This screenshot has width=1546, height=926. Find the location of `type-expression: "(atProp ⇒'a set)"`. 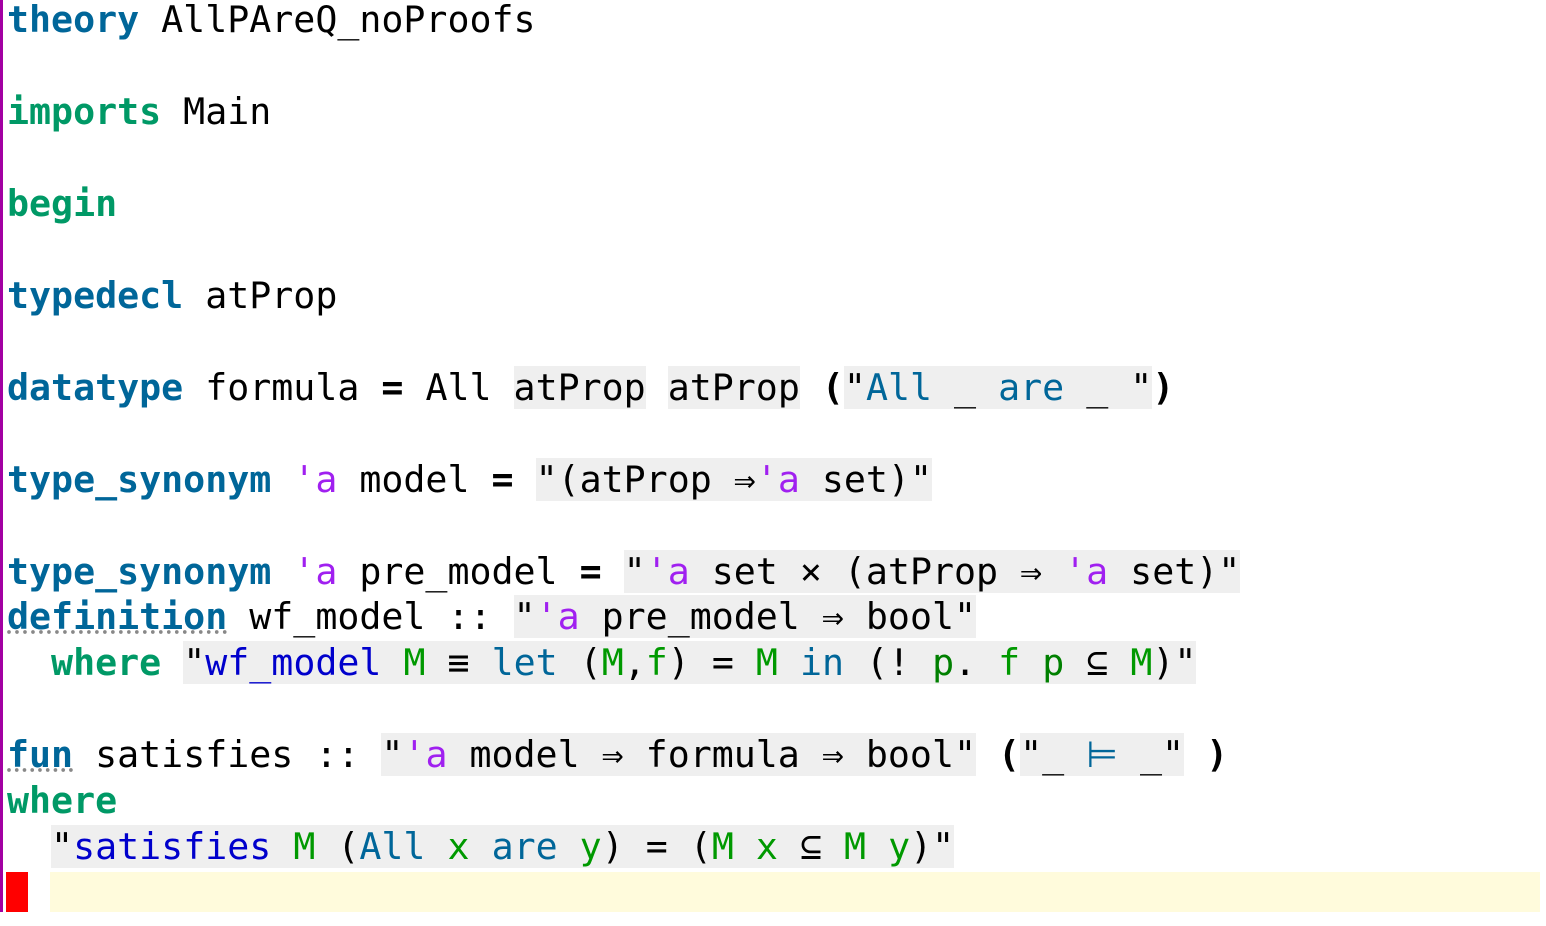

type-expression: "(atProp ⇒'a set)" is located at coordinates (733, 479).